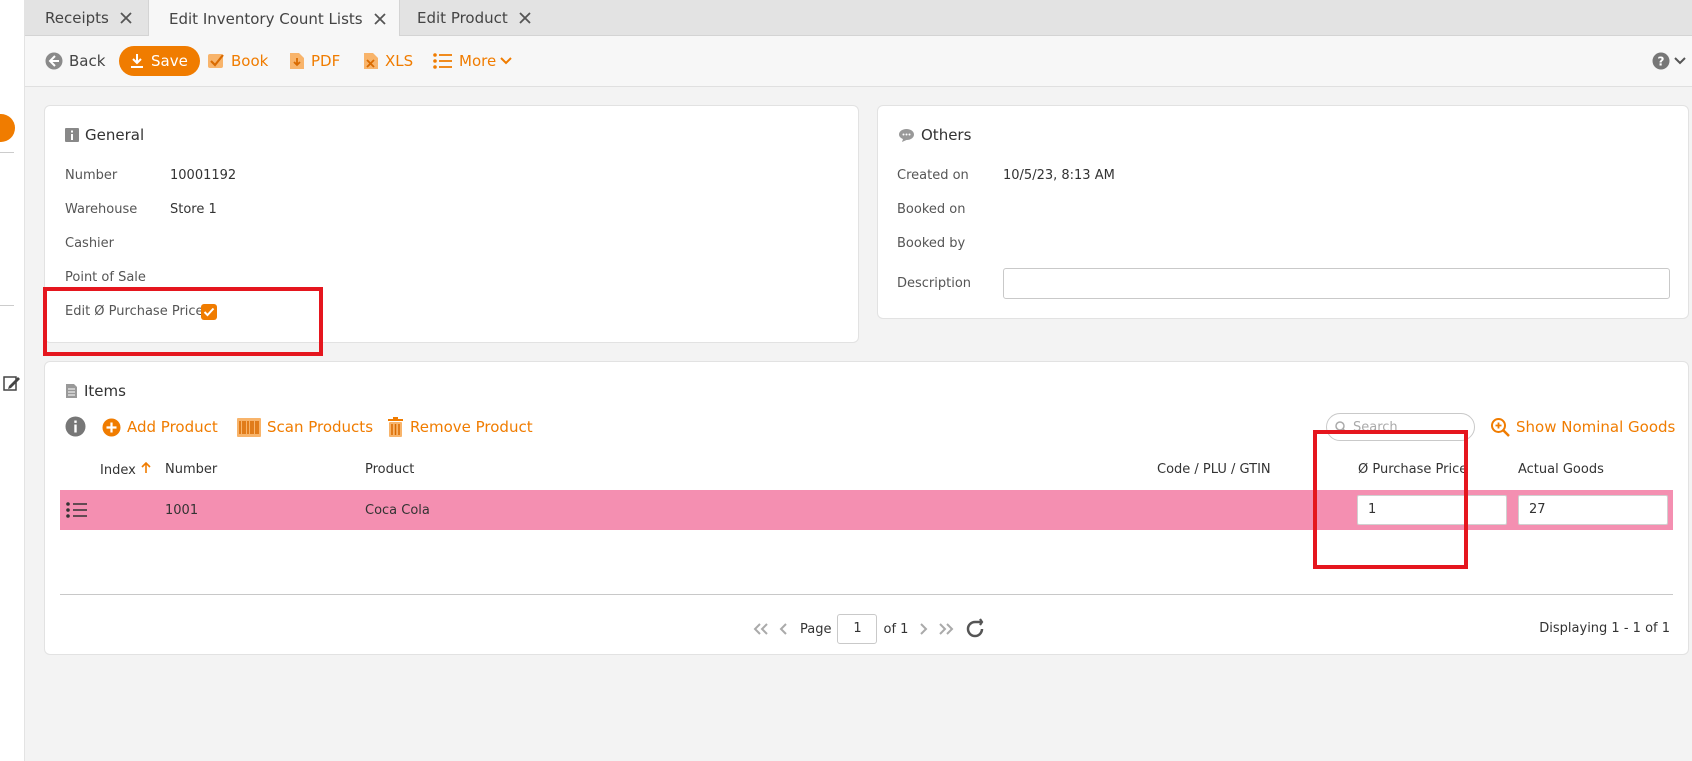 This screenshot has width=1692, height=761. Describe the element at coordinates (934, 283) in the screenshot. I see `description-label: Description` at that location.